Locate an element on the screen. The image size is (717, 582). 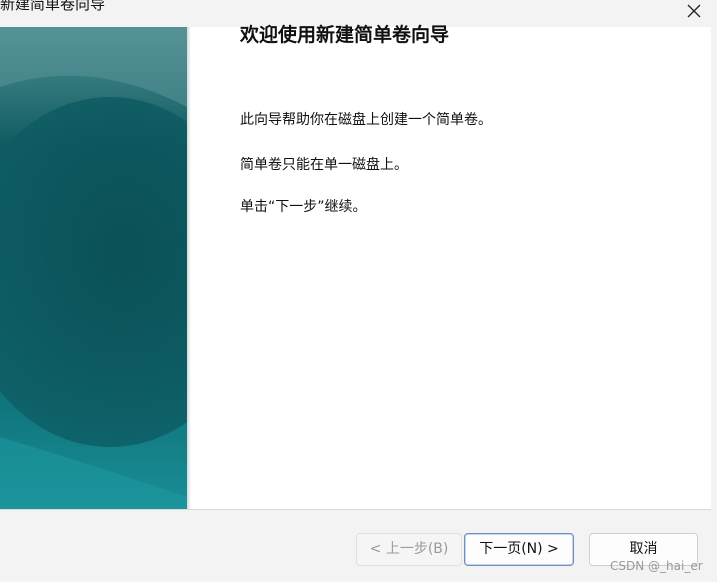
close-button is located at coordinates (694, 11).